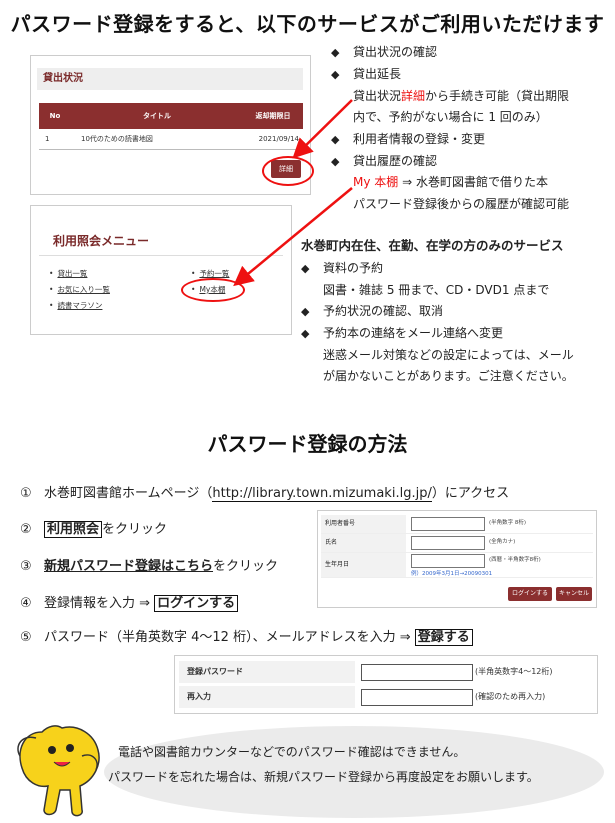 The height and width of the screenshot is (823, 615). I want to click on birthdate-example: 例）2009年3月1日→20090301, so click(452, 574).